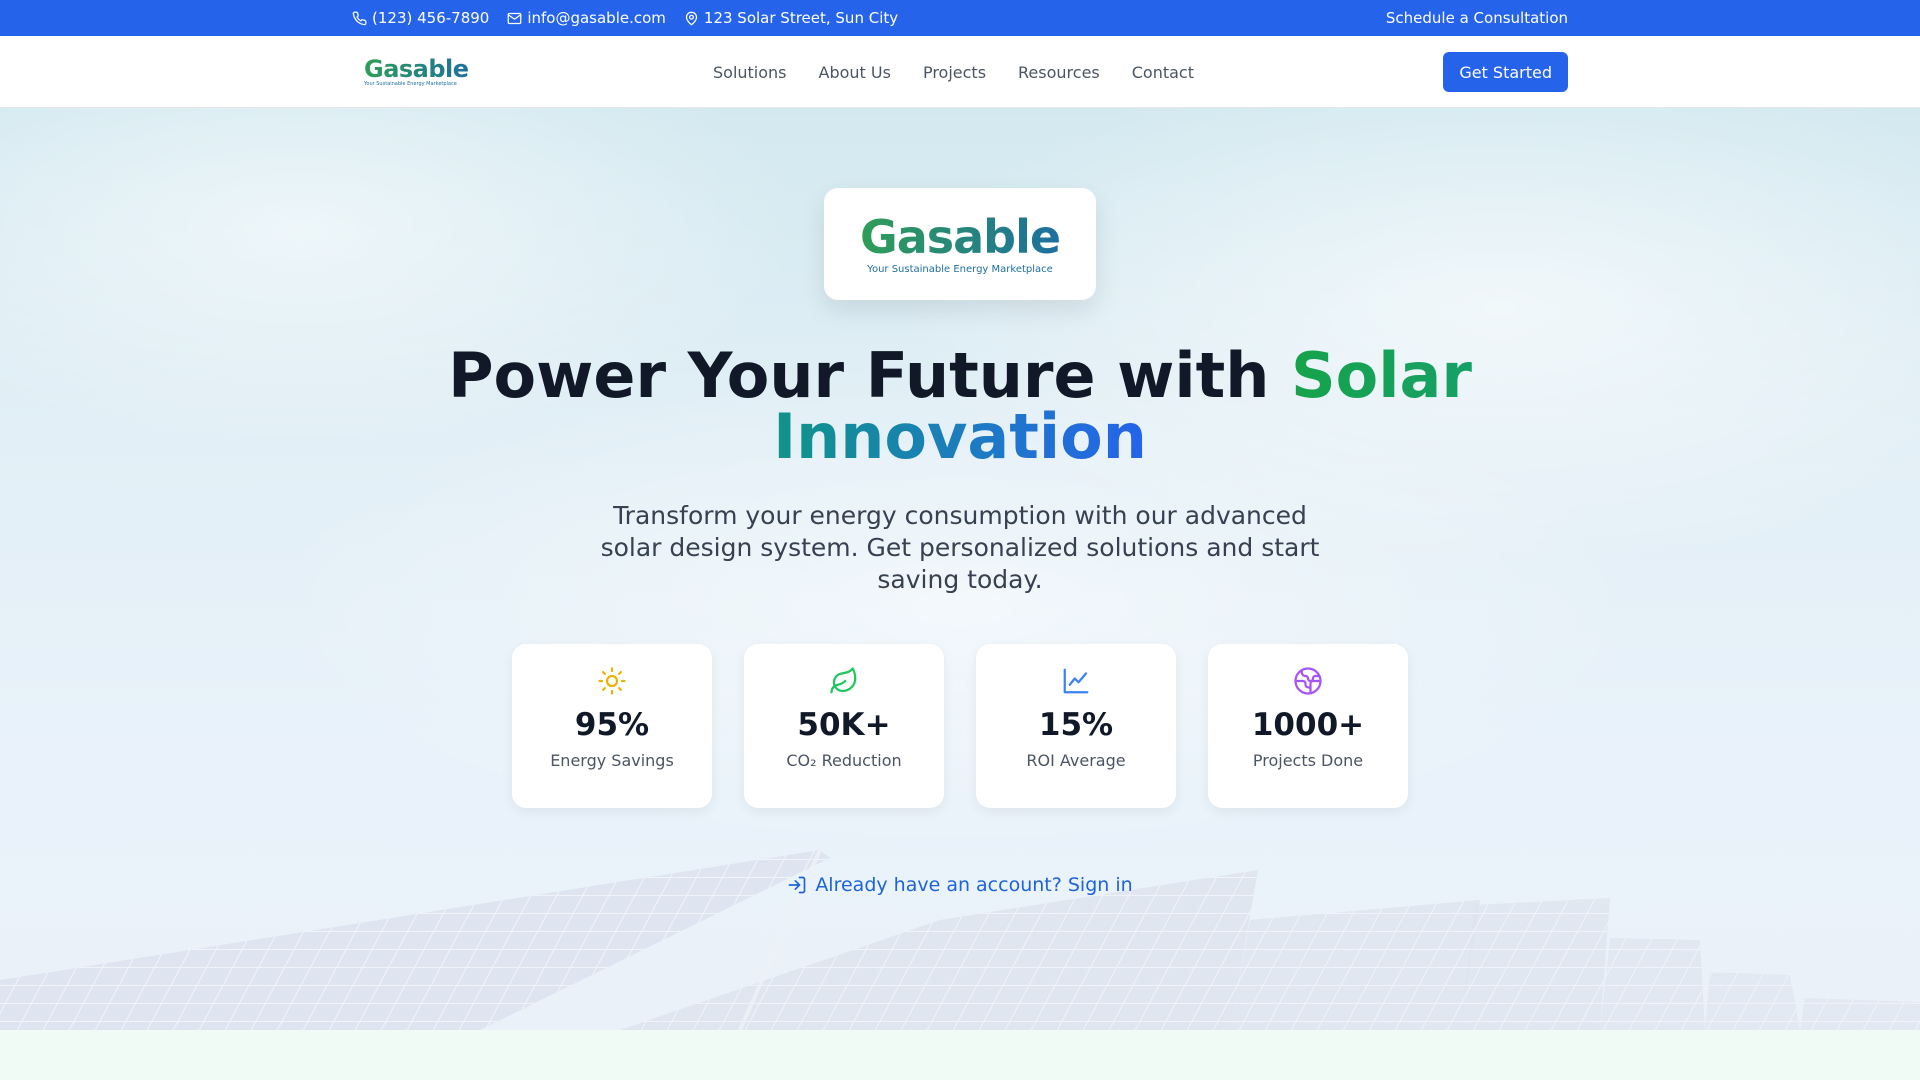 The height and width of the screenshot is (1080, 1920). Describe the element at coordinates (855, 72) in the screenshot. I see `nav-link-about-us: About Us` at that location.